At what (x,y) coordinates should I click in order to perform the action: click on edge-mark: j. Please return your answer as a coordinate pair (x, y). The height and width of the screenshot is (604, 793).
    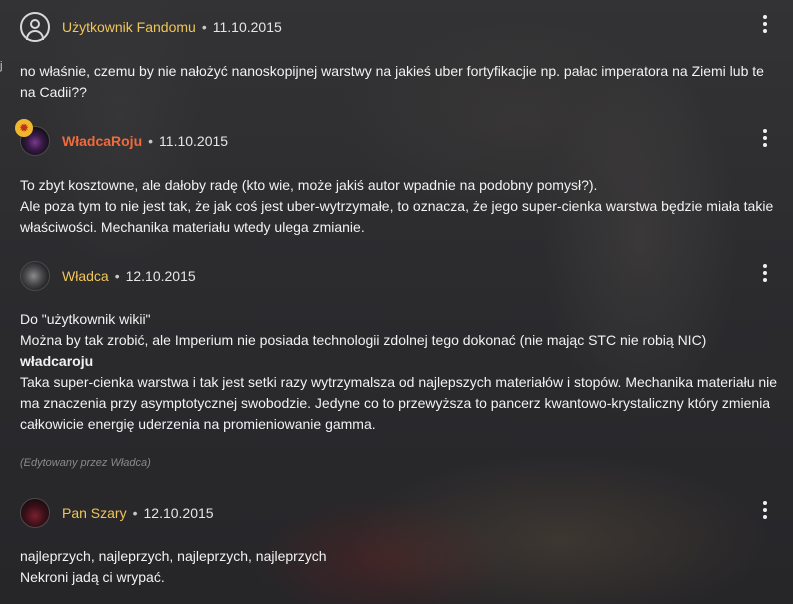
    Looking at the image, I should click on (1, 66).